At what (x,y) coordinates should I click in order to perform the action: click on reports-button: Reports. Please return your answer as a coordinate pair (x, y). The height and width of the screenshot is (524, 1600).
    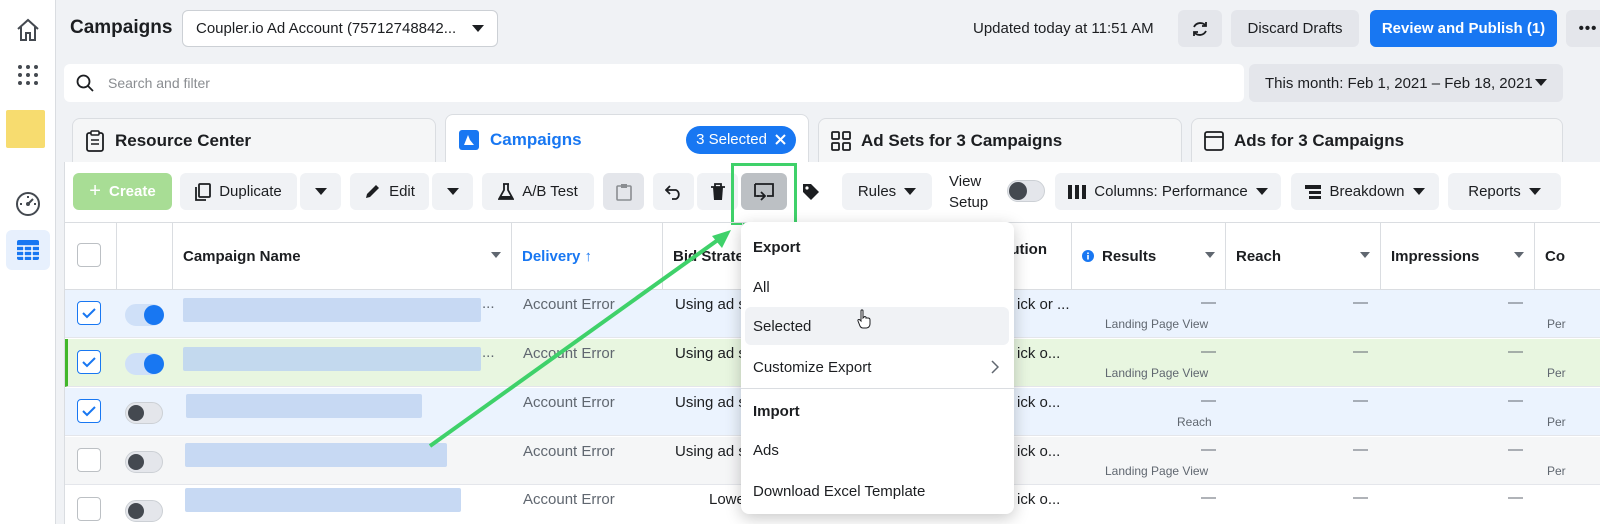
    Looking at the image, I should click on (1504, 191).